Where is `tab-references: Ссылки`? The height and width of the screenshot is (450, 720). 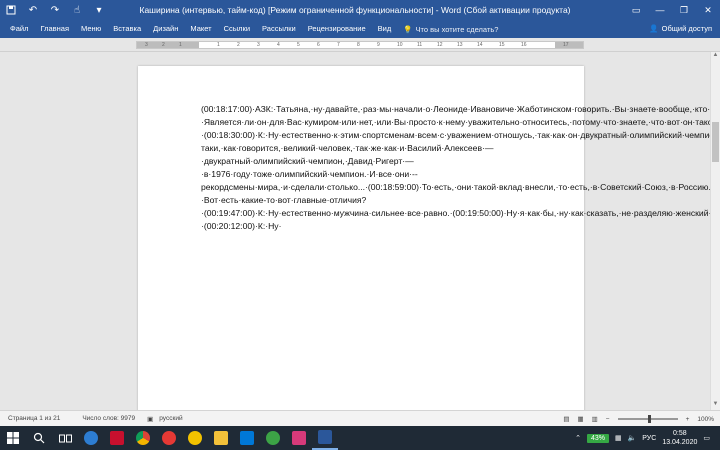
tab-references: Ссылки is located at coordinates (237, 29).